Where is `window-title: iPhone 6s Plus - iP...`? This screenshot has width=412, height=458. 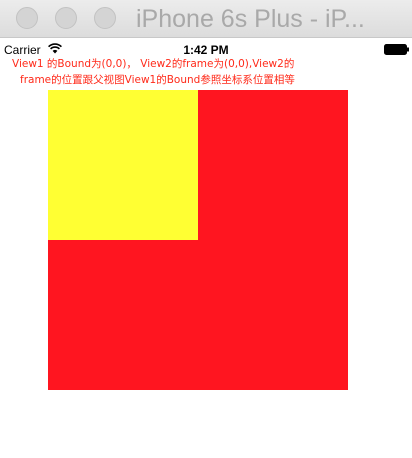 window-title: iPhone 6s Plus - iP... is located at coordinates (250, 19).